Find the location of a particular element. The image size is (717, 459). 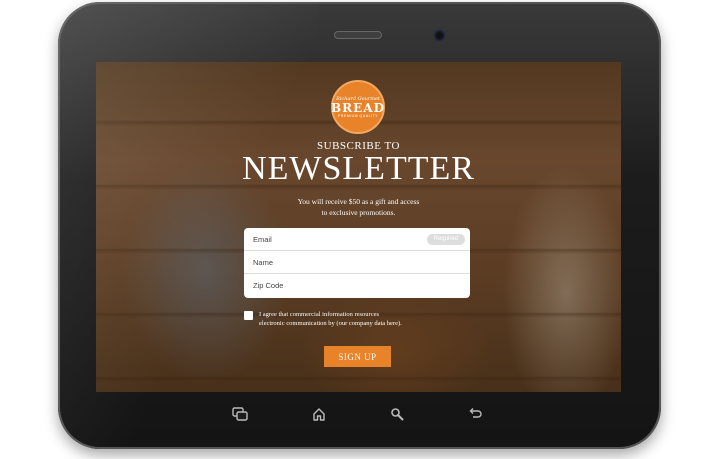

bread-logo: Richard Gourmet BREAD PREMIUM QUALITY is located at coordinates (358, 107).